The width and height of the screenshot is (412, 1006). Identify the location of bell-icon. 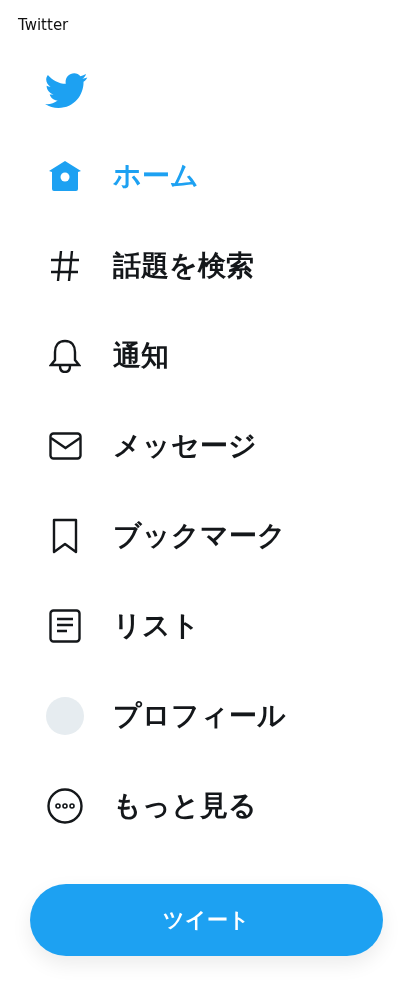
(65, 356).